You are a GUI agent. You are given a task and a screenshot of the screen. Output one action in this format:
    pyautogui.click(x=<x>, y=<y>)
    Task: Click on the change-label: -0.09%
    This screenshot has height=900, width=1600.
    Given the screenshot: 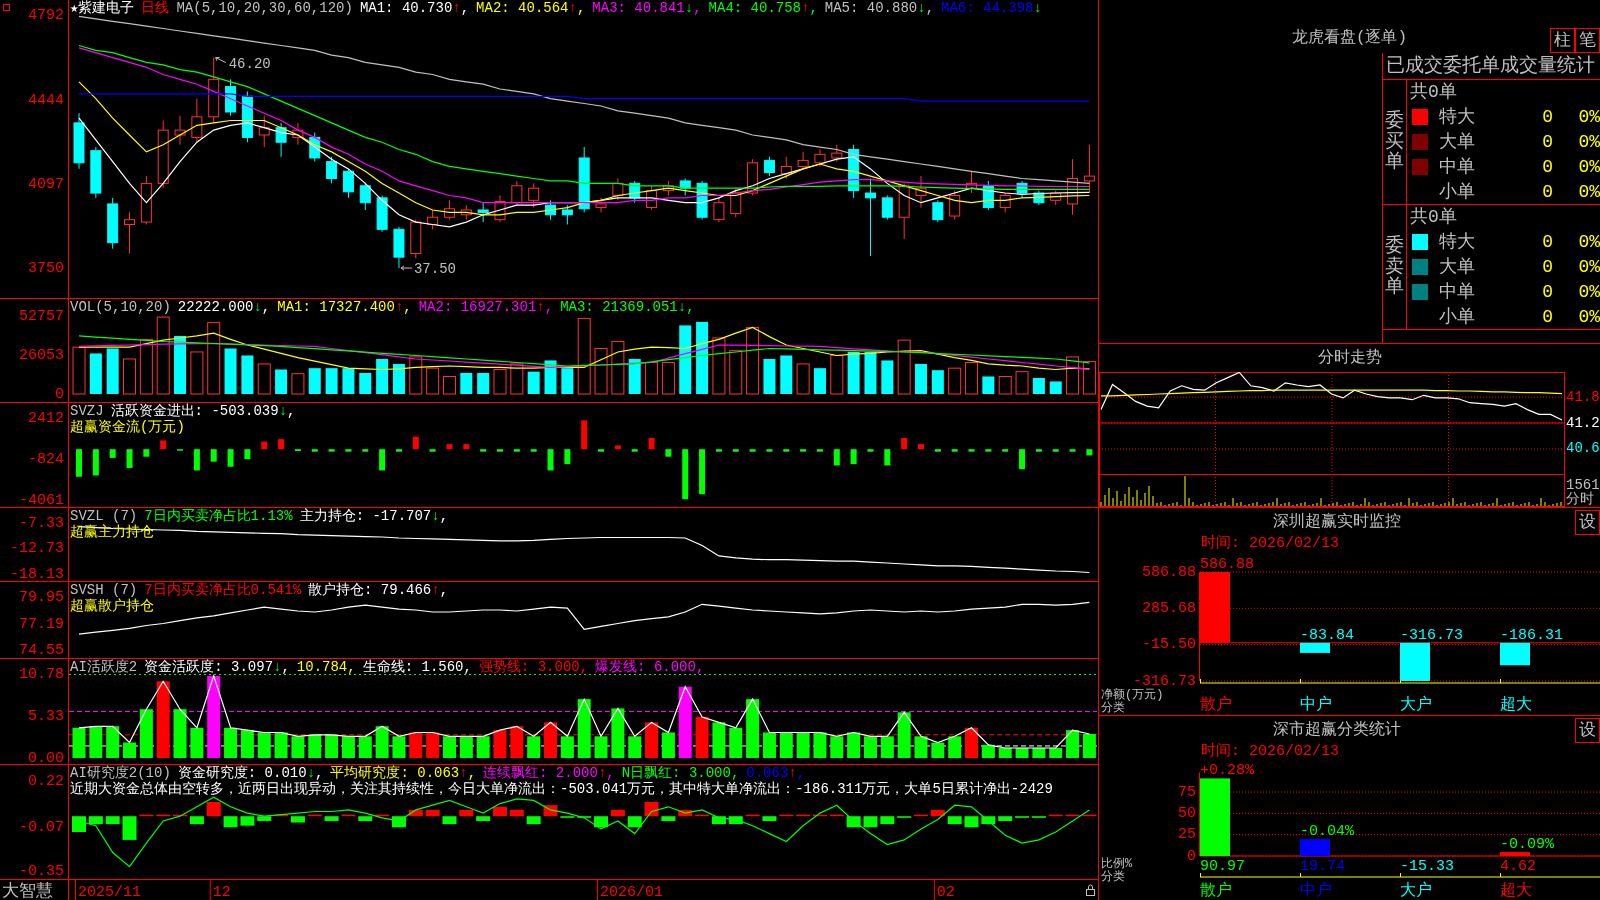 What is the action you would take?
    pyautogui.click(x=1527, y=845)
    